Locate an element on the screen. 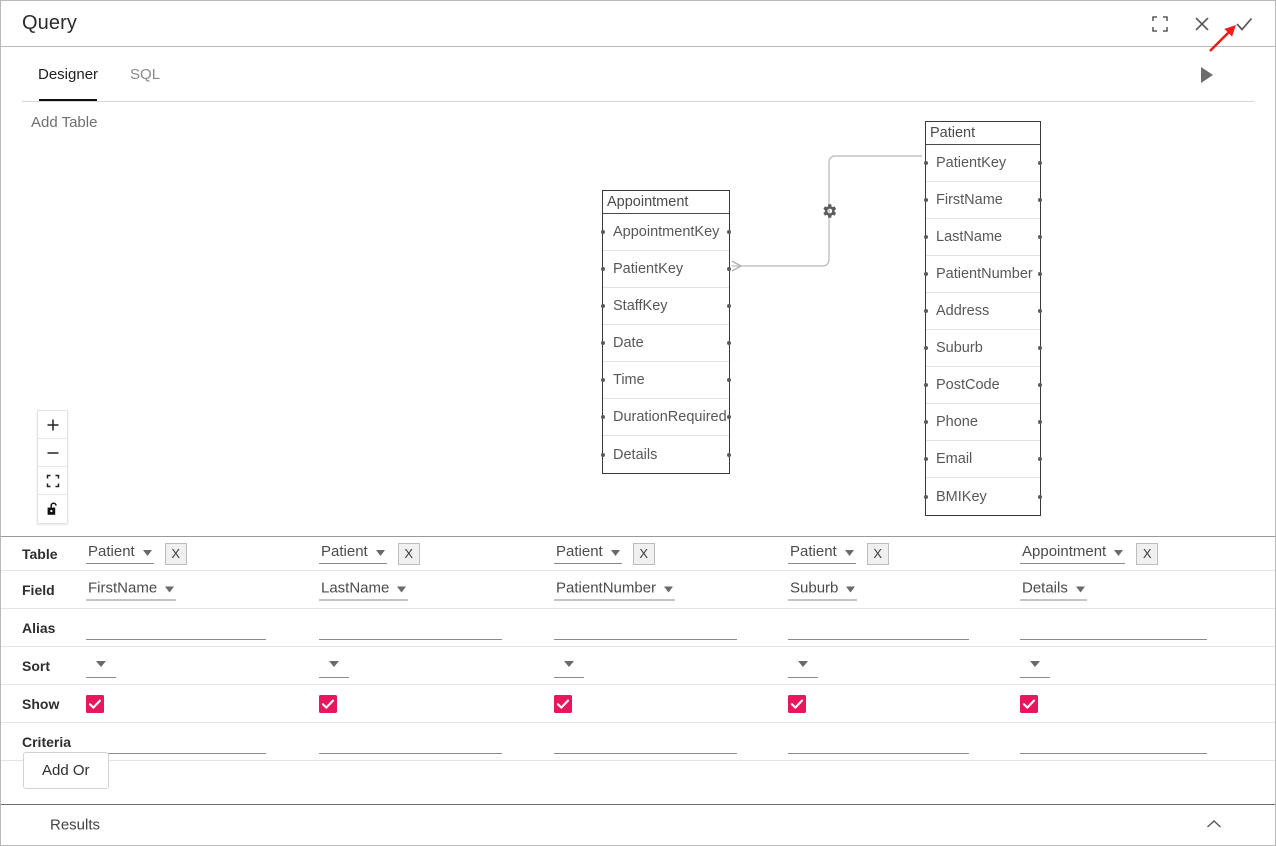  tab-designer: Designer is located at coordinates (68, 74).